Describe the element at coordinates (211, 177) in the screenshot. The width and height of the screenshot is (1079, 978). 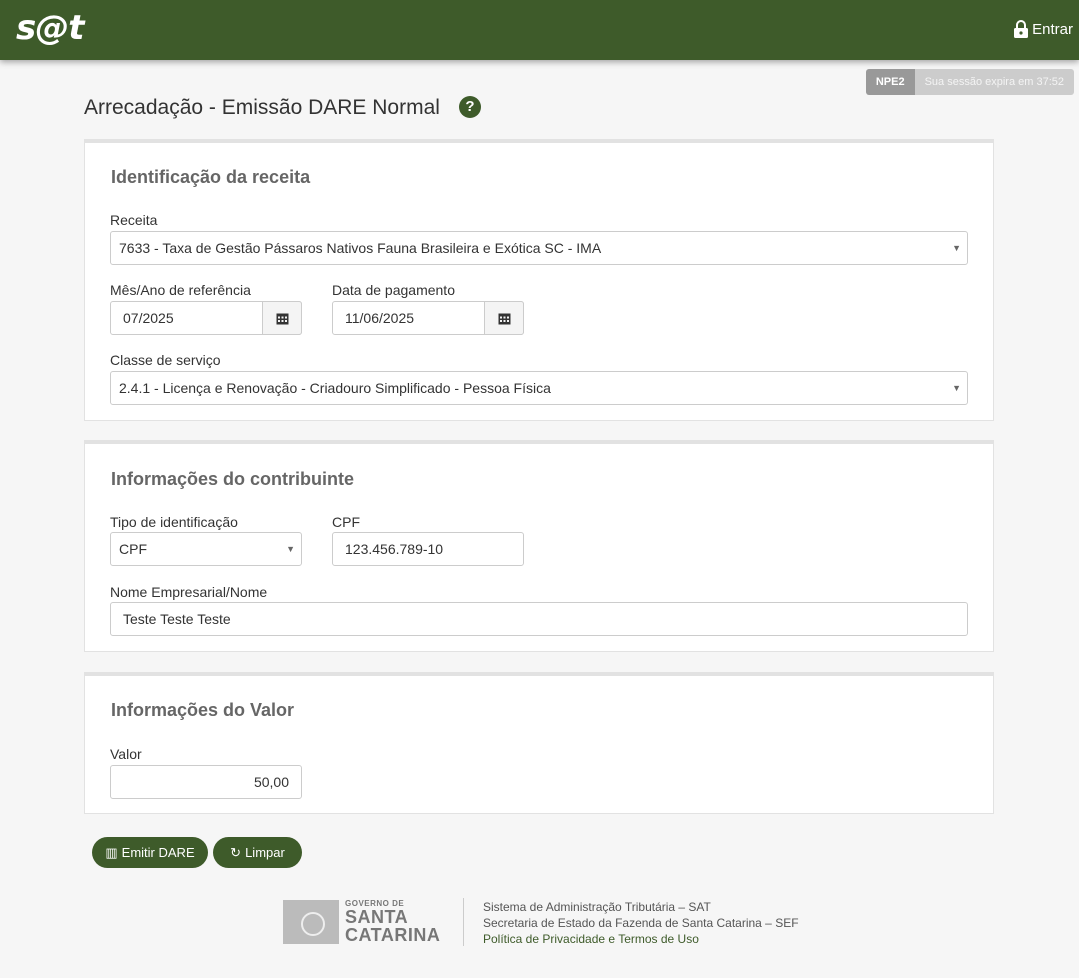
I see `revenue-section-title: Identificação da receita` at that location.